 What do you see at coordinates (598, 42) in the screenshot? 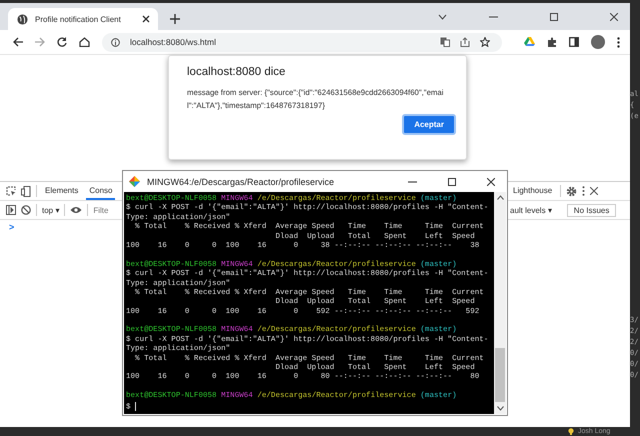
I see `avatar` at bounding box center [598, 42].